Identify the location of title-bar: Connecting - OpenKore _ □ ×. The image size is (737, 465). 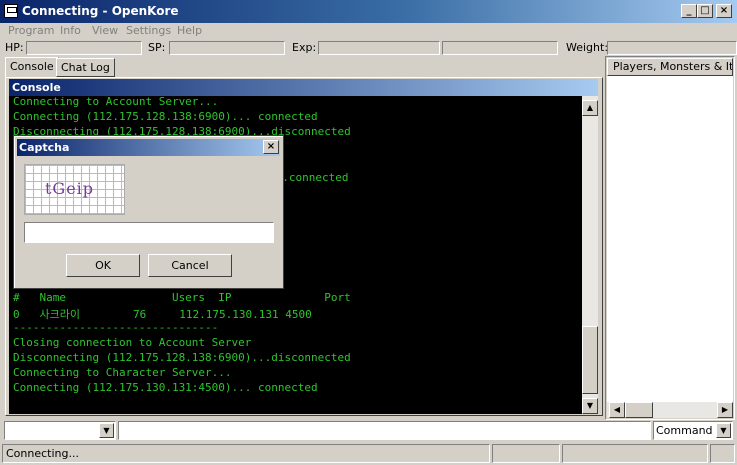
(368, 11).